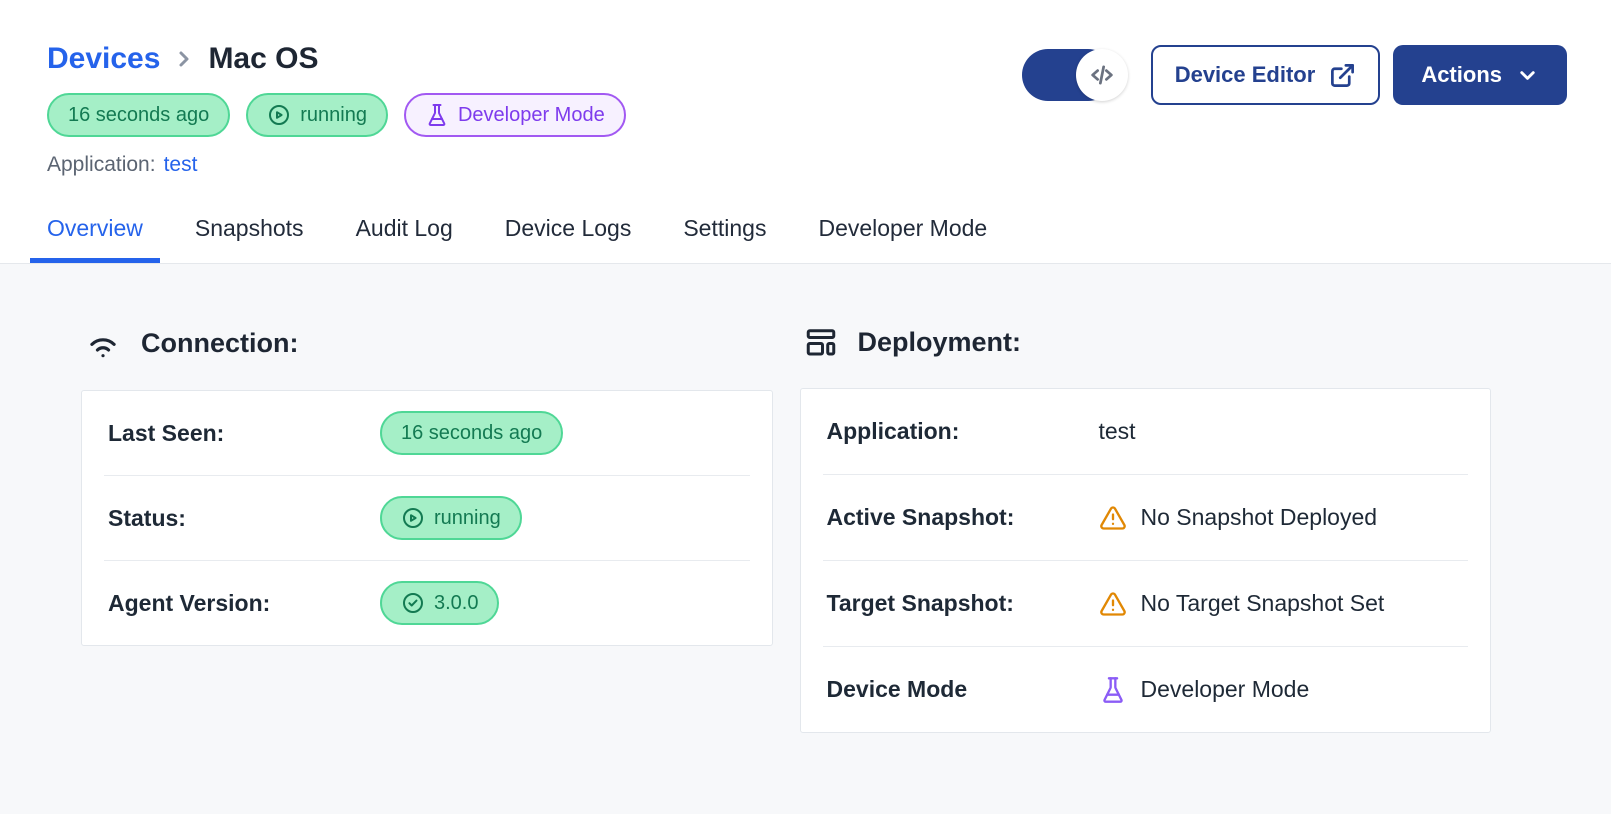 The width and height of the screenshot is (1611, 814). I want to click on tab-developer-mode: Developer Mode, so click(902, 234).